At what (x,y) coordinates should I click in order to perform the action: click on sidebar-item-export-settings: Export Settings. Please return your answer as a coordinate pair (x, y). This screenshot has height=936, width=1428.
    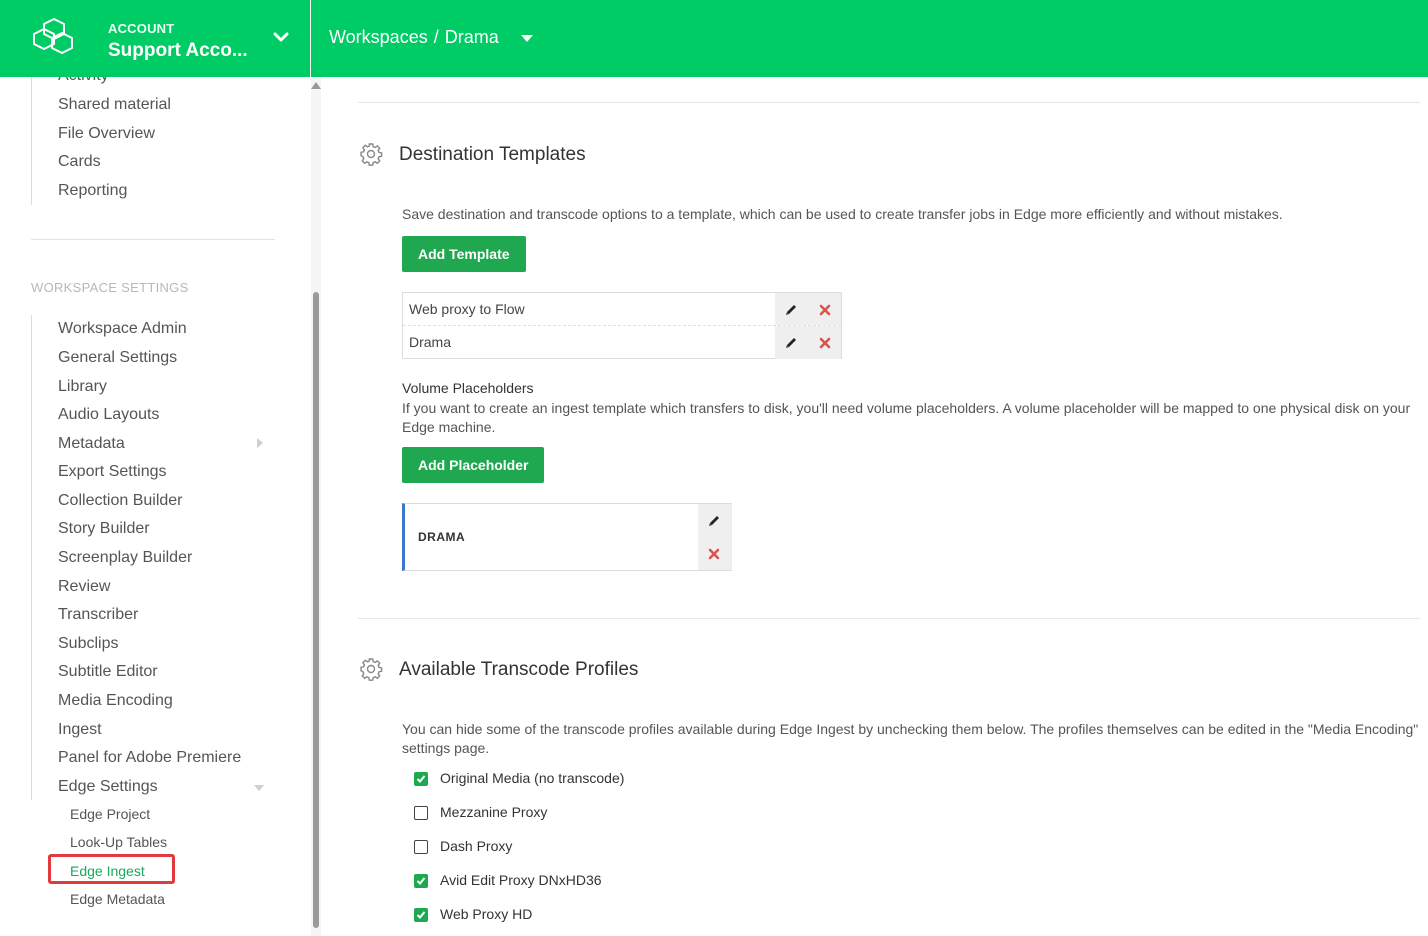
    Looking at the image, I should click on (112, 472).